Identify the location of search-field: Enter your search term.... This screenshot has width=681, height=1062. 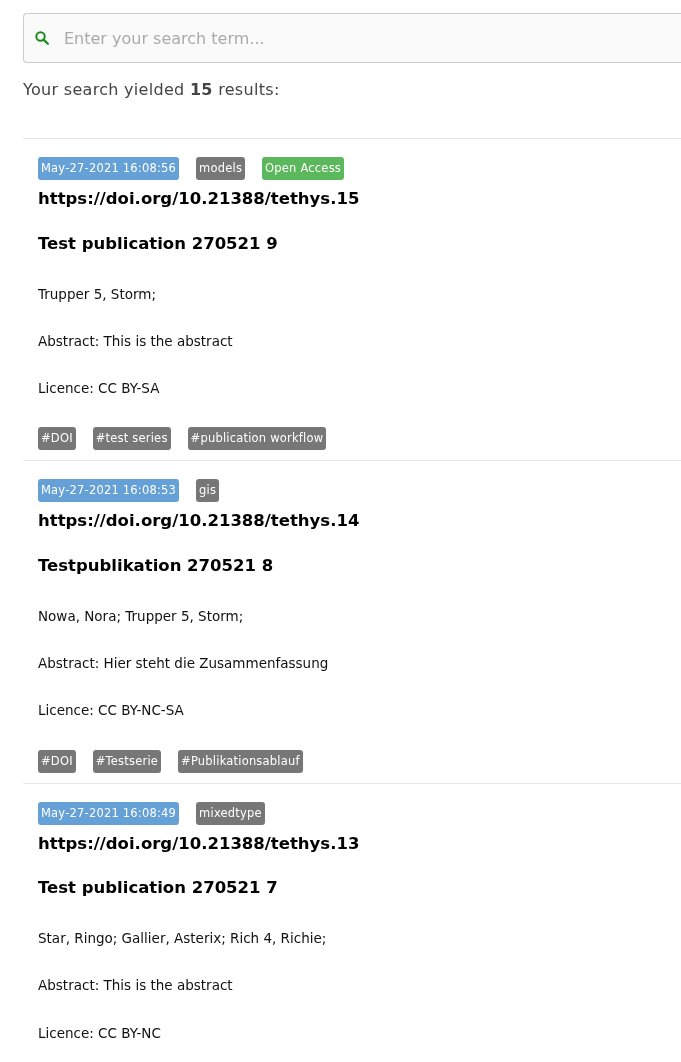
(352, 38).